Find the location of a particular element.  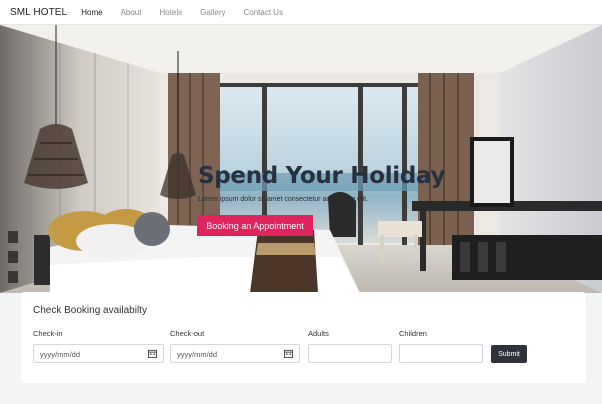

children-input is located at coordinates (441, 353).